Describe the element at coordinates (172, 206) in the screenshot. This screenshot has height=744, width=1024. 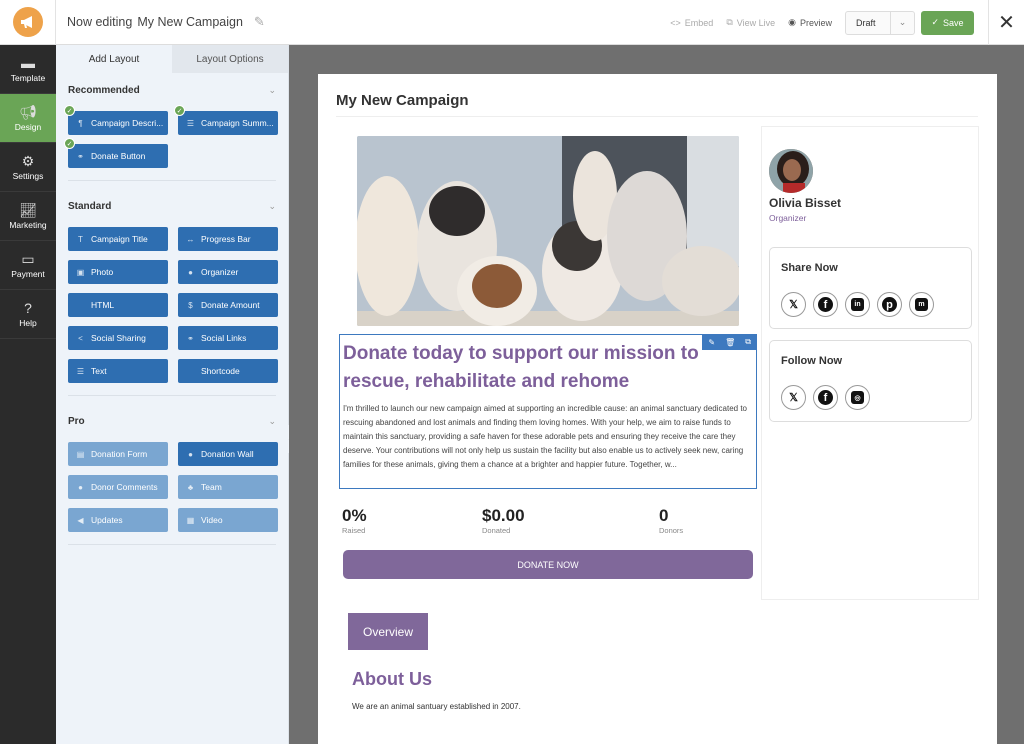
I see `section-header: Standard ⌄` at that location.